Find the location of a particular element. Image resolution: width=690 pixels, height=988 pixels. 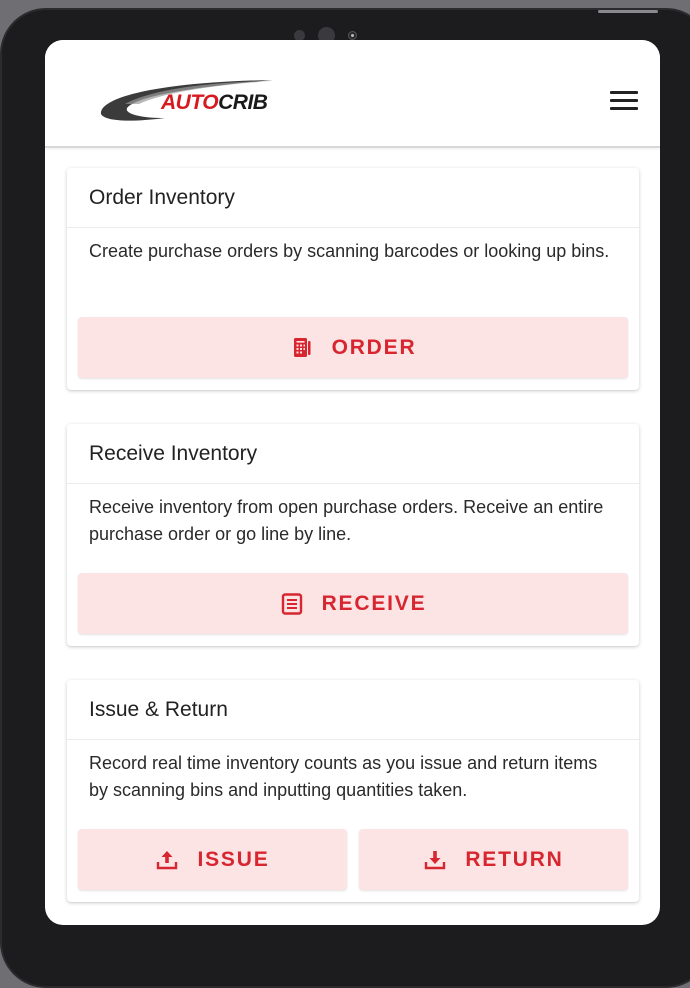

receive-button: RECEIVE is located at coordinates (353, 603).